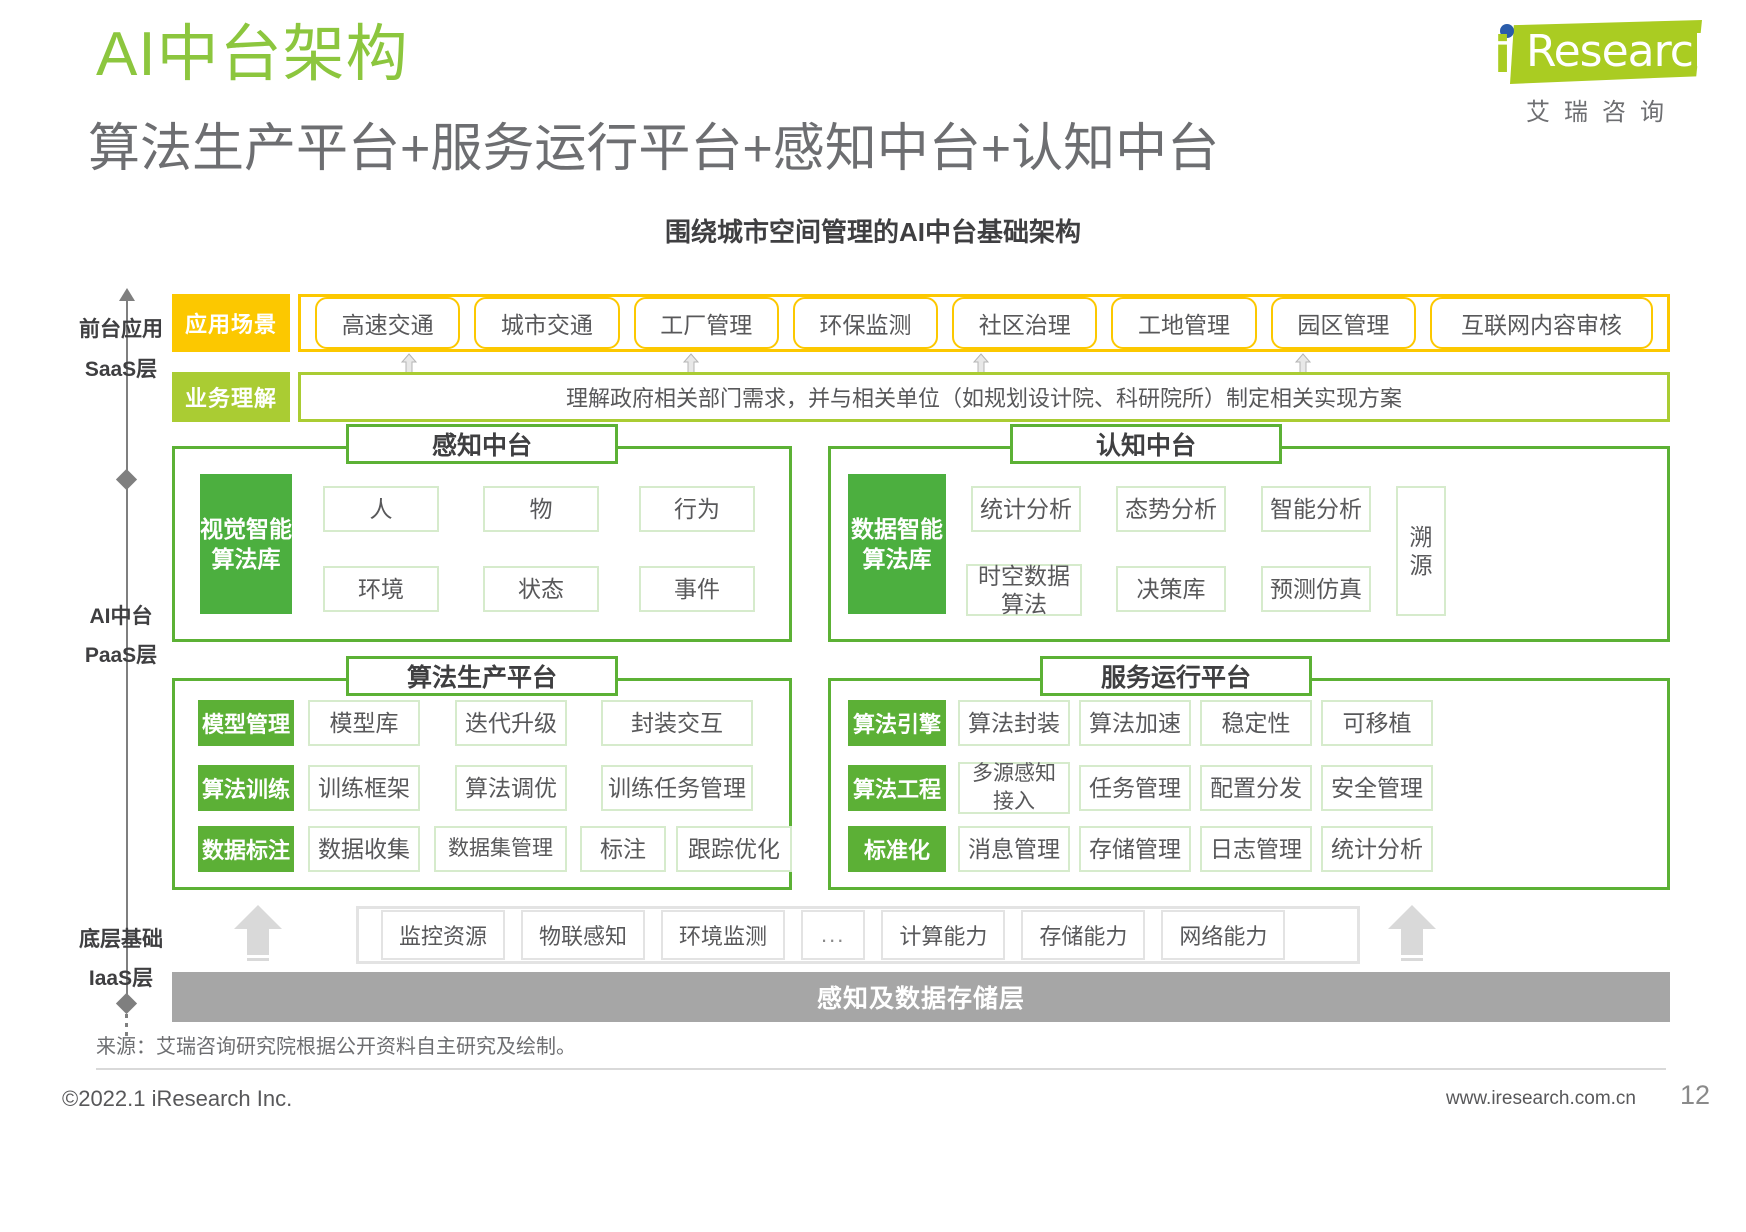 The height and width of the screenshot is (1232, 1746). I want to click on perception-cell-event: 事件, so click(697, 589).